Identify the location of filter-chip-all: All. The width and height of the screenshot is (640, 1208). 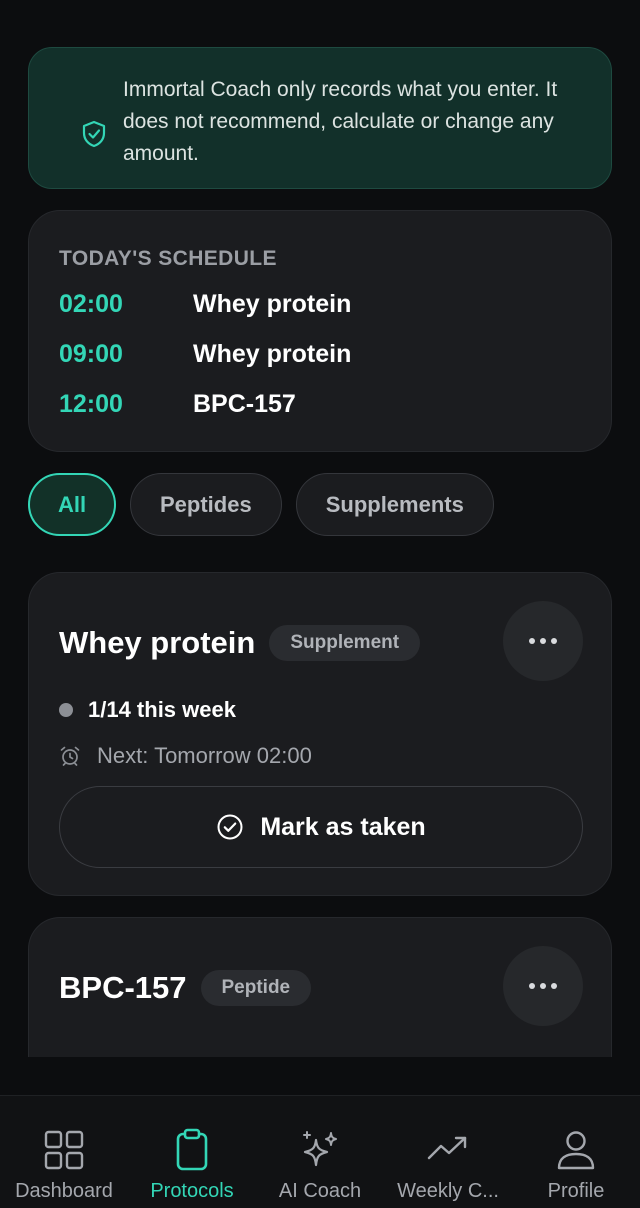
(72, 504).